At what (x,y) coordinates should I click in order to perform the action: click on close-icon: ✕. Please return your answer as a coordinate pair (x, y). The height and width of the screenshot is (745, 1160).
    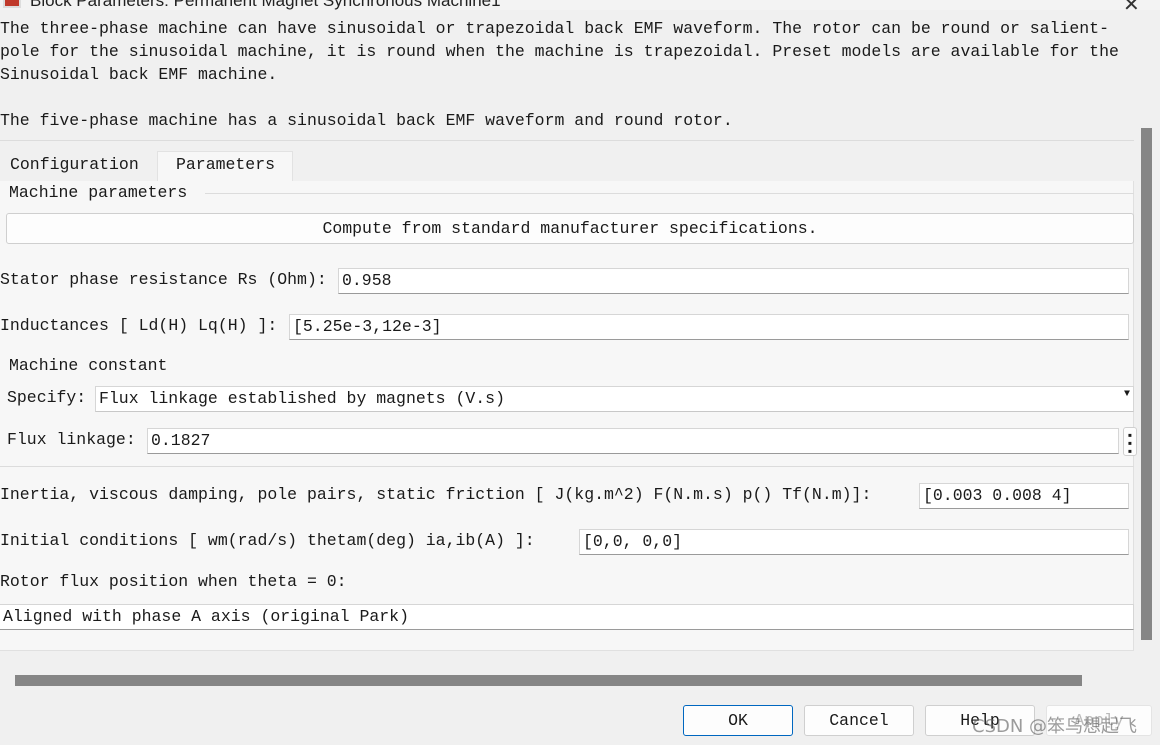
    Looking at the image, I should click on (1131, 5).